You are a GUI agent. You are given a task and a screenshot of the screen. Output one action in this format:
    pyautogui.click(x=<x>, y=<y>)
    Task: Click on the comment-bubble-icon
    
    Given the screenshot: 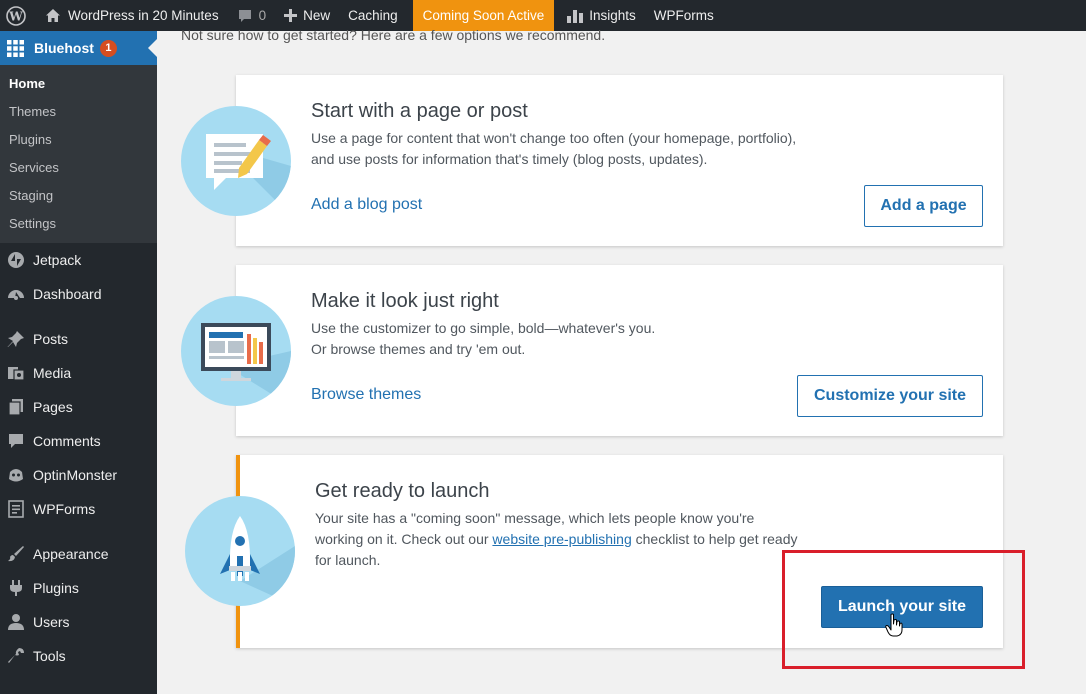 What is the action you would take?
    pyautogui.click(x=244, y=15)
    